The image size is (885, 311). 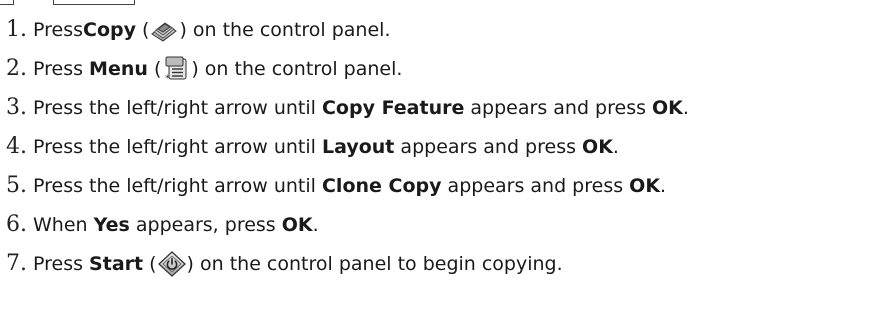 I want to click on copy-button-name: Copy, so click(x=109, y=29).